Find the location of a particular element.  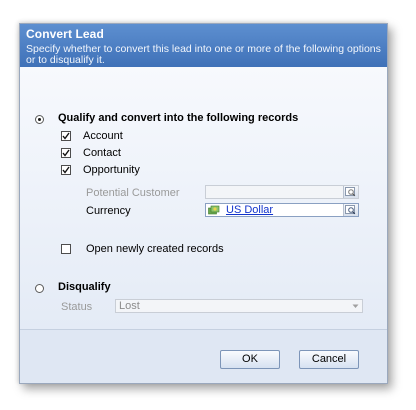

status-value: Lost is located at coordinates (129, 306).